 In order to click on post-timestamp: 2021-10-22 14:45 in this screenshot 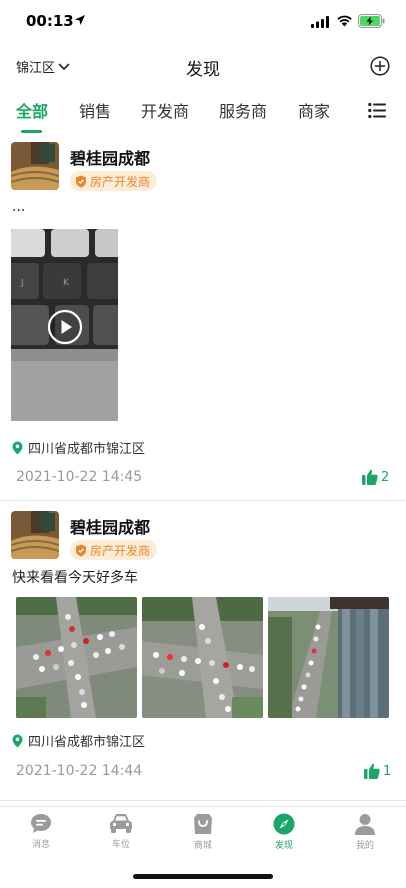, I will do `click(79, 477)`.